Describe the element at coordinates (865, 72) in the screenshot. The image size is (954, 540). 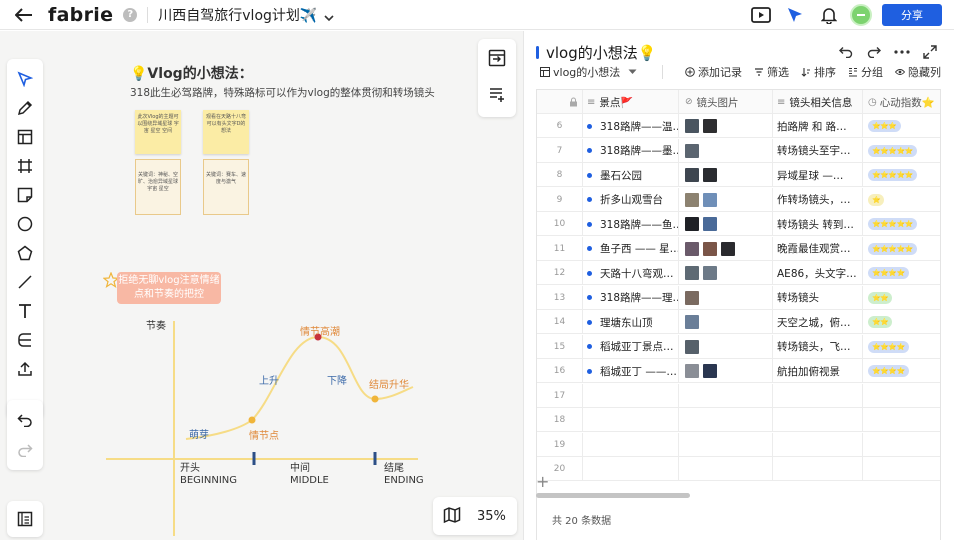
I see `group-button: 分组` at that location.